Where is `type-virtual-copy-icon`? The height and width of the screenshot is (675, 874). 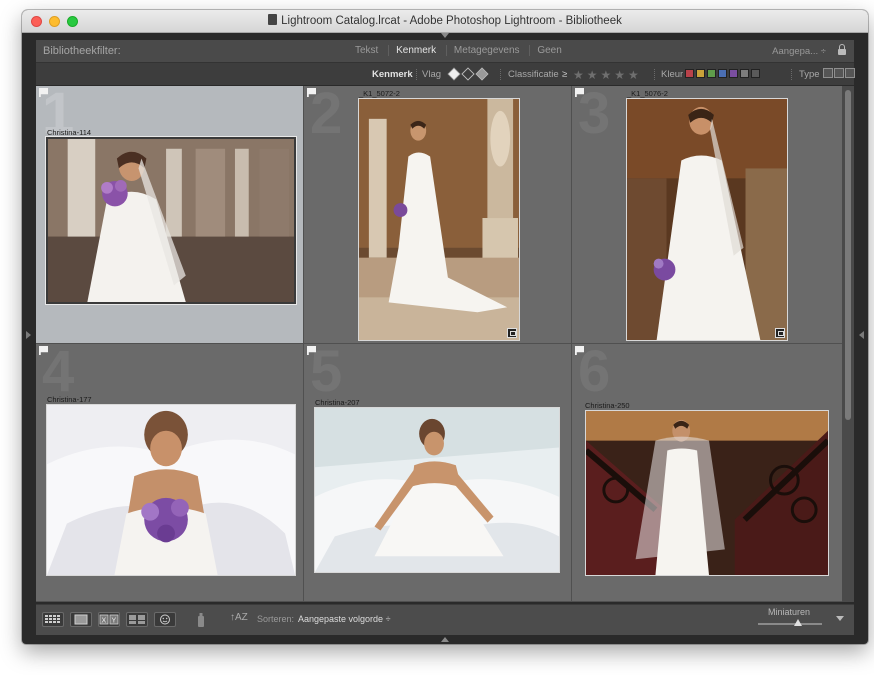 type-virtual-copy-icon is located at coordinates (839, 73).